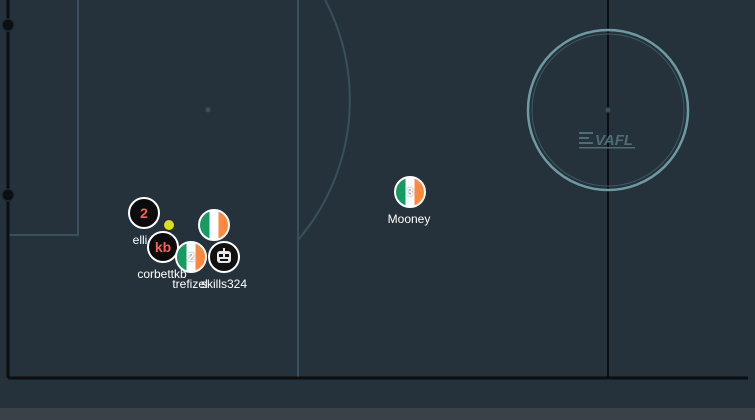 The image size is (755, 420). I want to click on penalty-arc, so click(324, 120).